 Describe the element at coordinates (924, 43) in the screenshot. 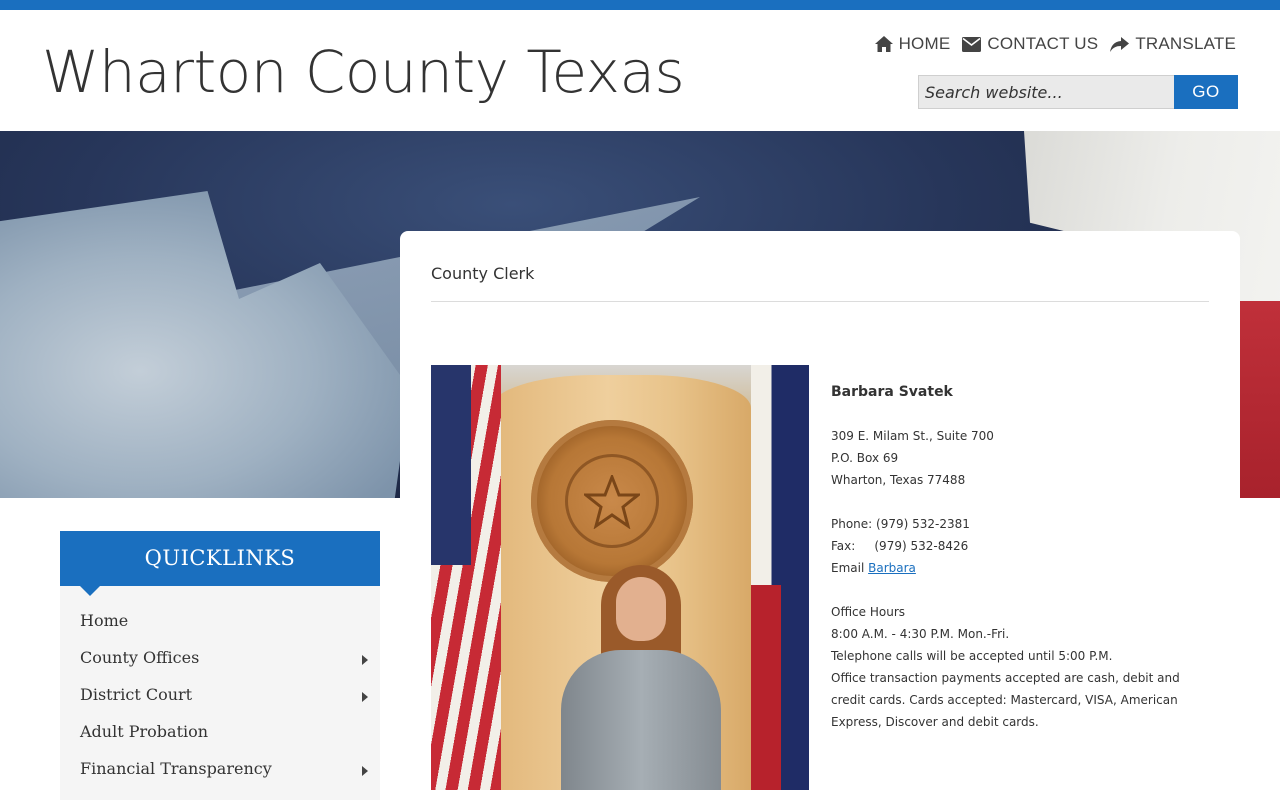

I see `nav-home-label: HOME` at that location.